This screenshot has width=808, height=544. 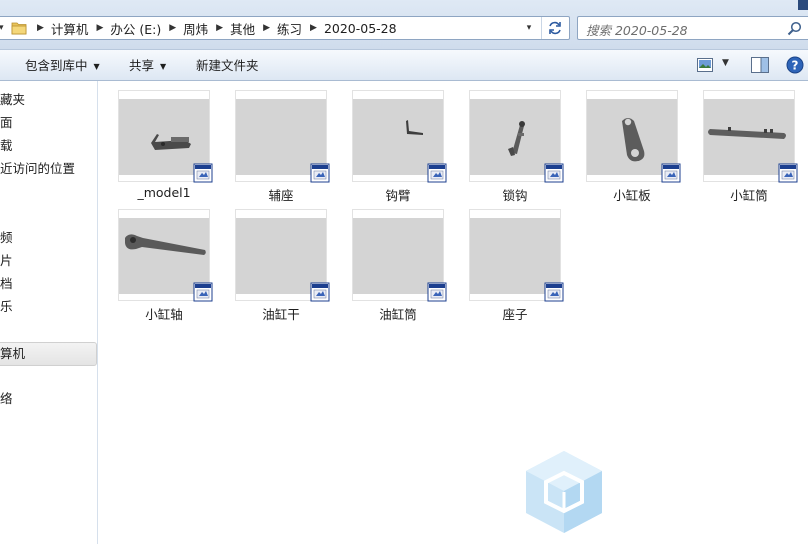 I want to click on search-placeholder: 搜索 2020-05-28, so click(x=637, y=30).